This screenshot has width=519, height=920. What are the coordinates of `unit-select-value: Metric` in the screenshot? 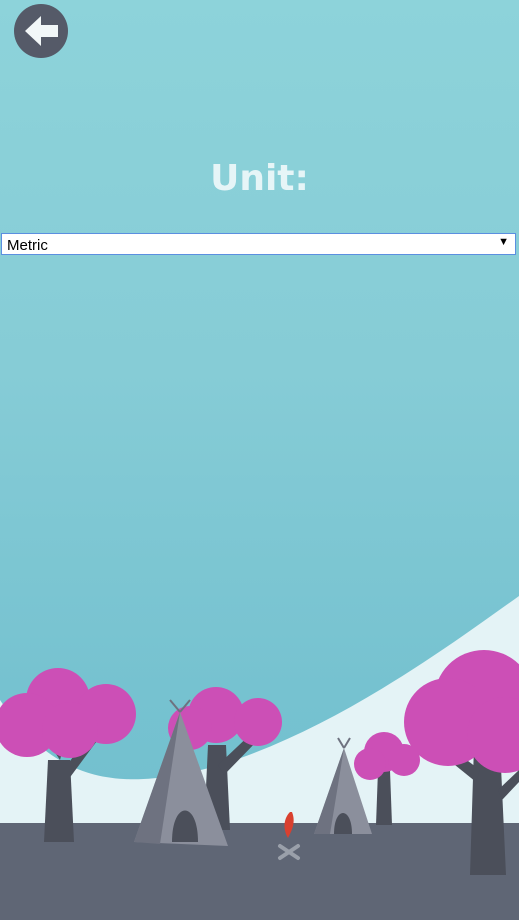 It's located at (27, 245).